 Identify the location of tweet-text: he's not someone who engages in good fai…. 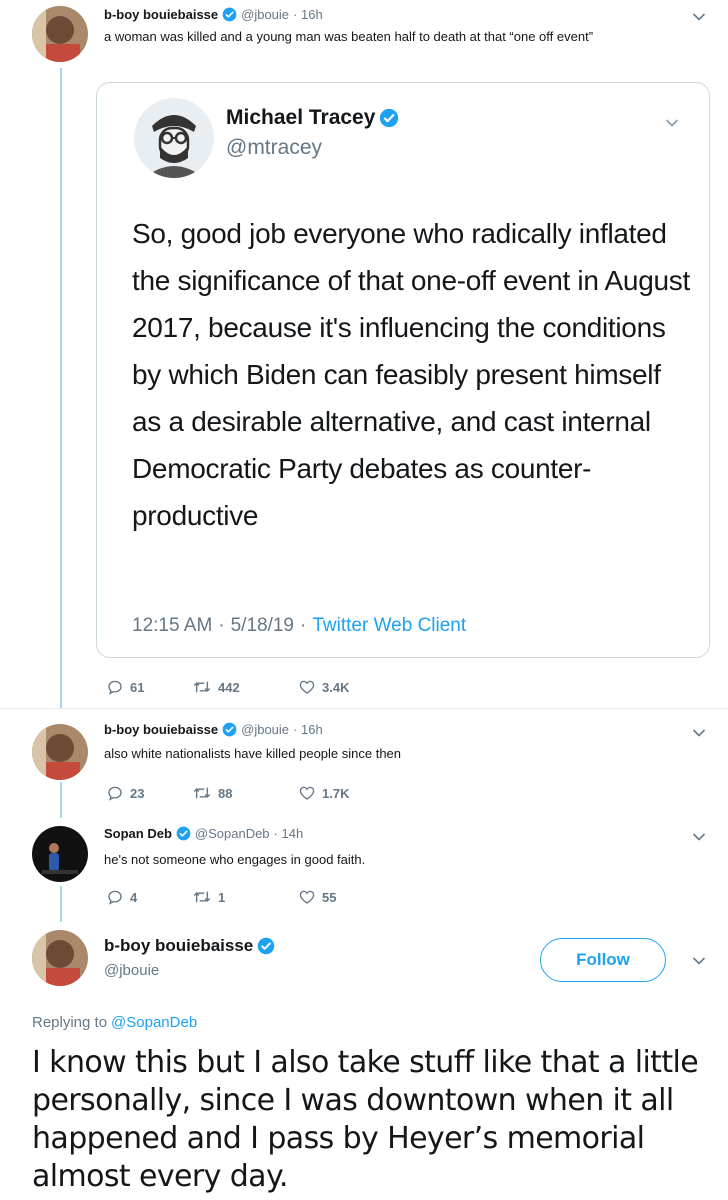
(235, 859).